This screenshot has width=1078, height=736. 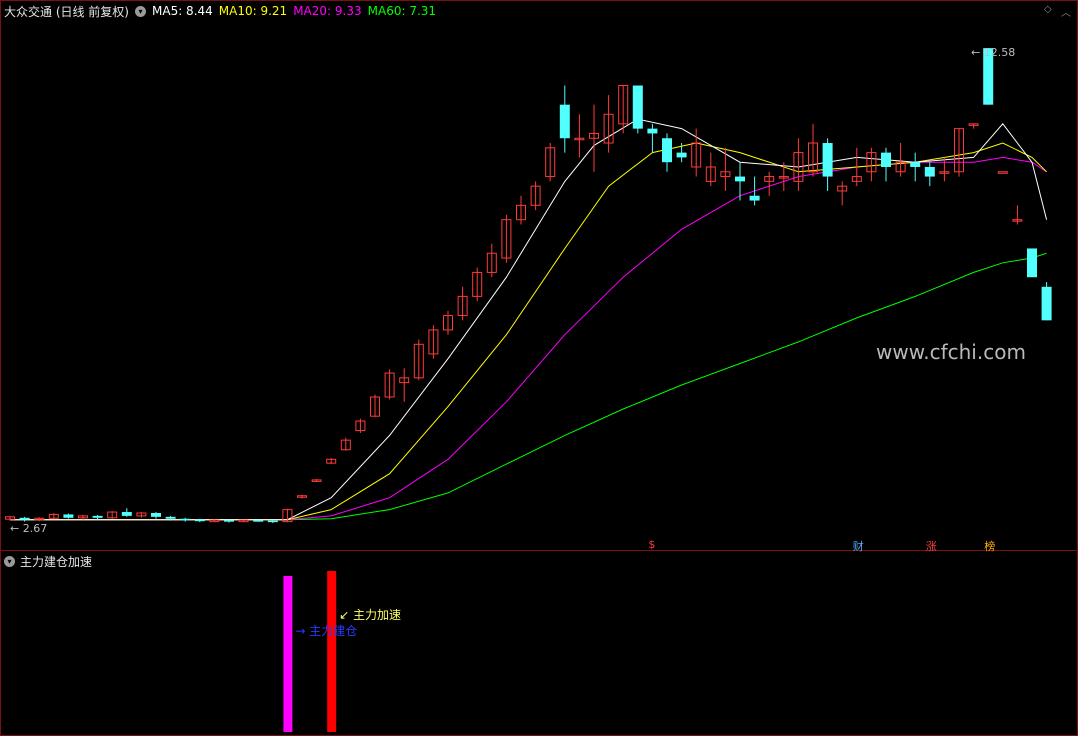 What do you see at coordinates (993, 52) in the screenshot?
I see `price-high-label: ← 12.58` at bounding box center [993, 52].